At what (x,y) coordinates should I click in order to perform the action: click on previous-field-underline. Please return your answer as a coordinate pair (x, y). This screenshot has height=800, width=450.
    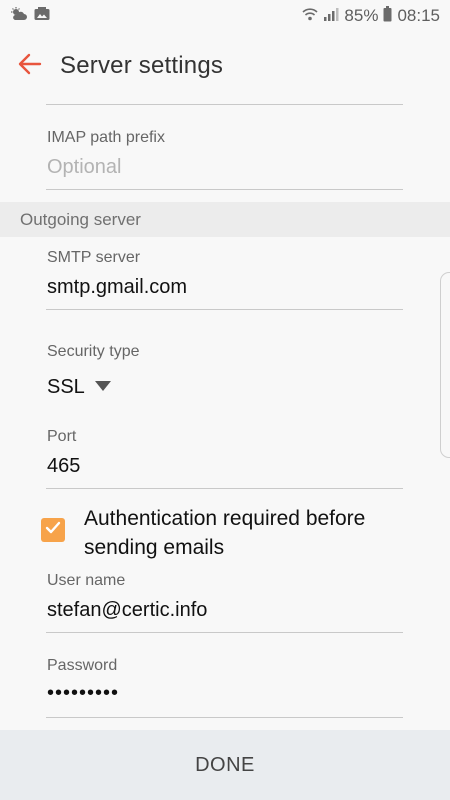
    Looking at the image, I should click on (224, 104).